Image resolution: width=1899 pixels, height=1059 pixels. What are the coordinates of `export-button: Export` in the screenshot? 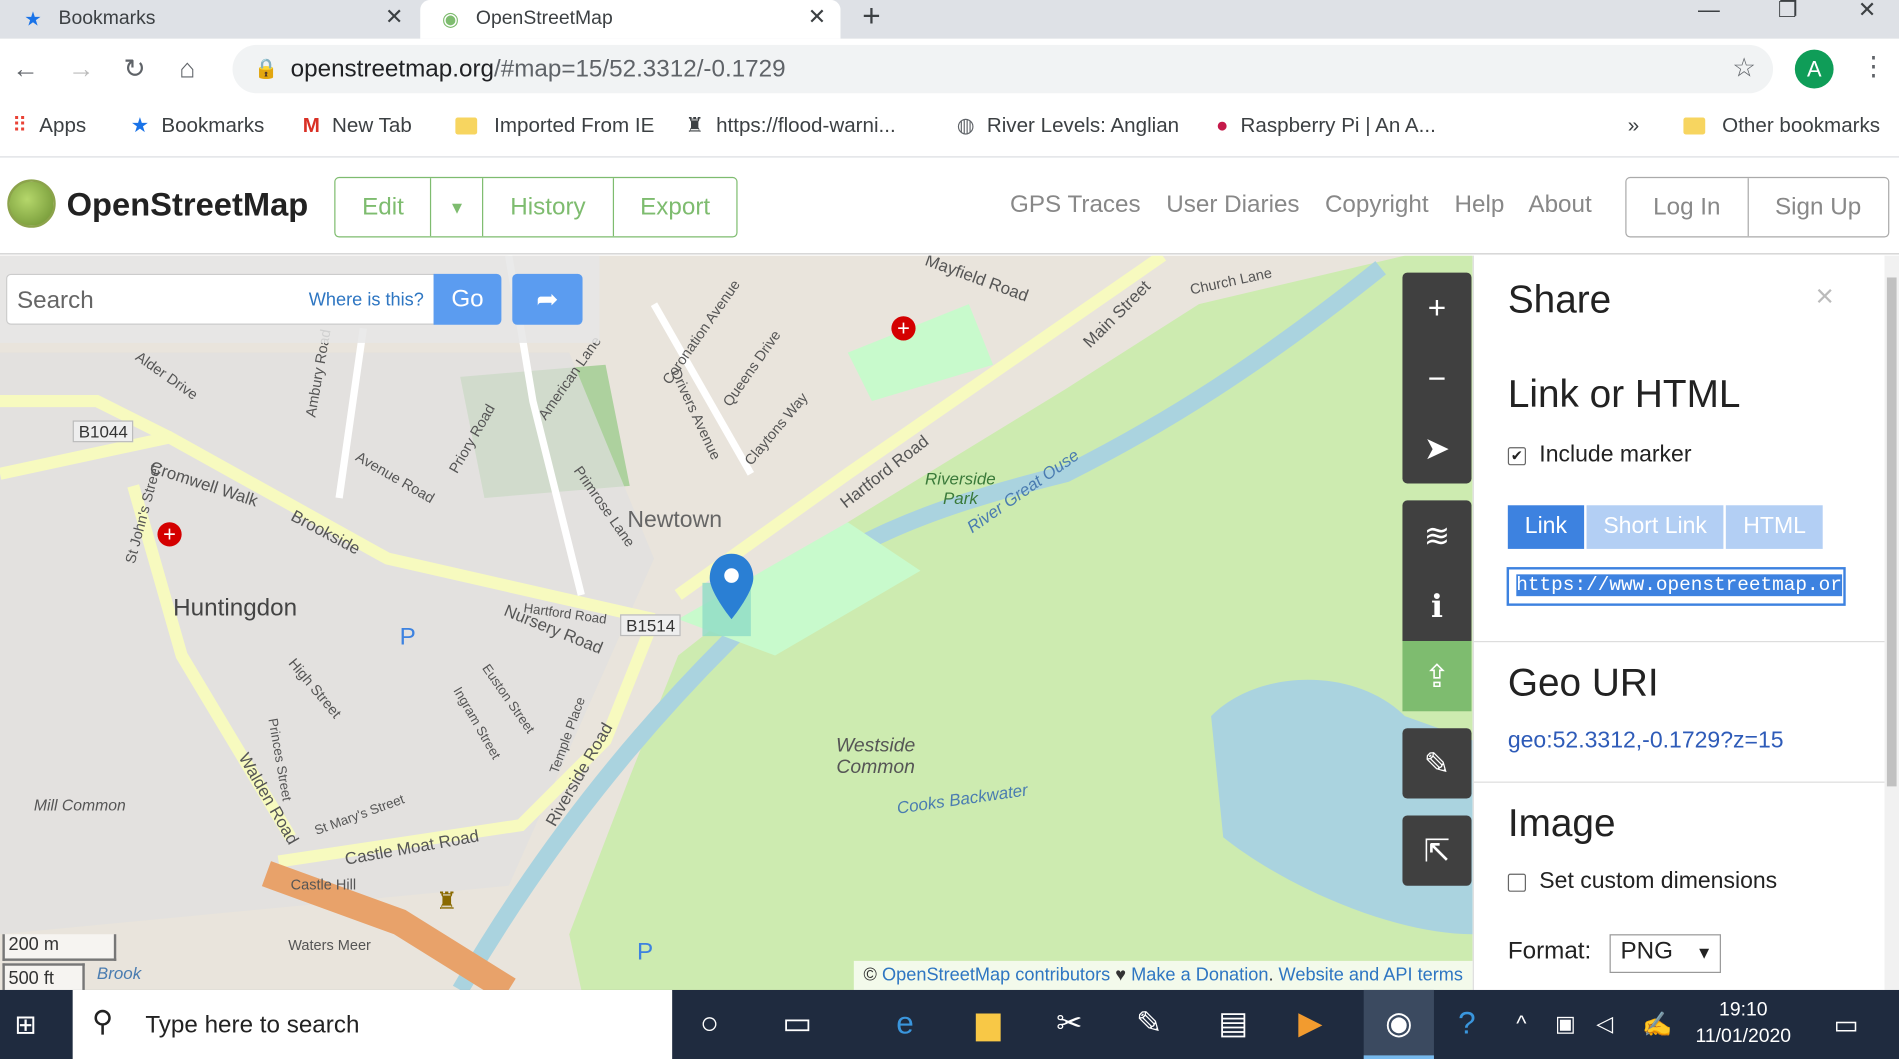 It's located at (674, 207).